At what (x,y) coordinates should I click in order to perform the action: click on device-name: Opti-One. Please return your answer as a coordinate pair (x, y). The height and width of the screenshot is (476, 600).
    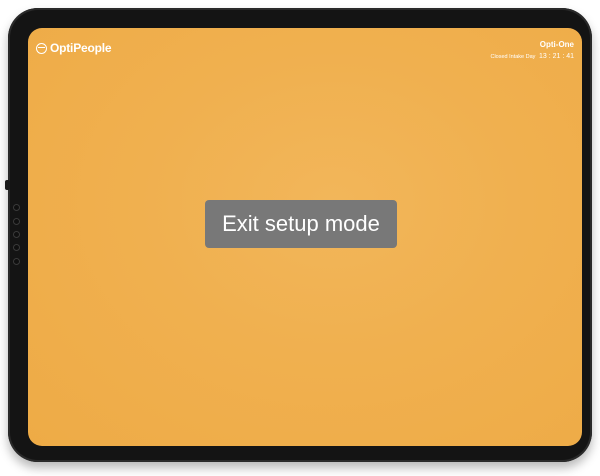
    Looking at the image, I should click on (556, 44).